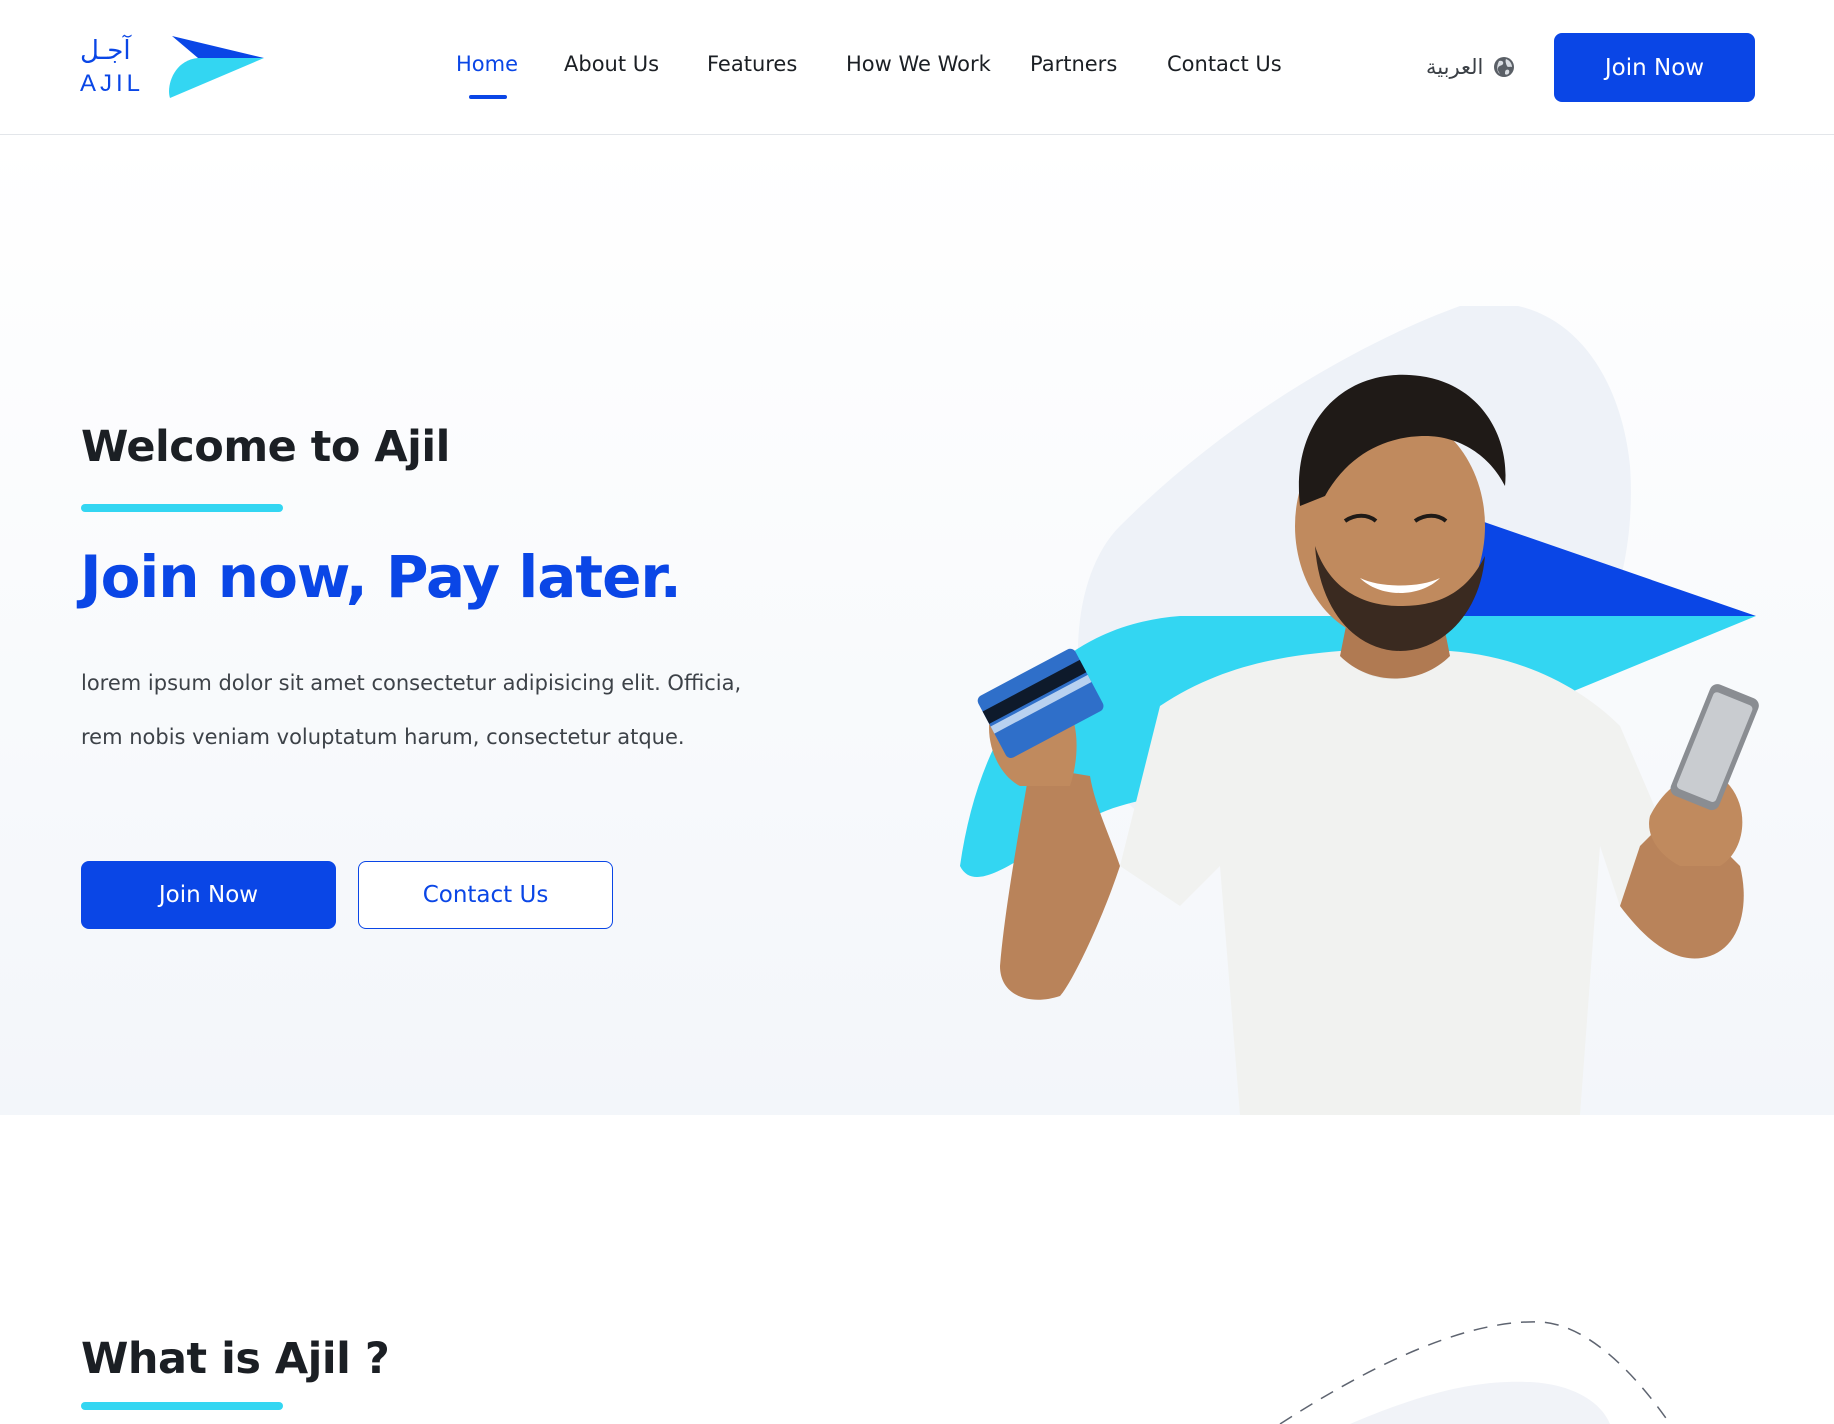  What do you see at coordinates (752, 64) in the screenshot?
I see `nav-features: Features` at bounding box center [752, 64].